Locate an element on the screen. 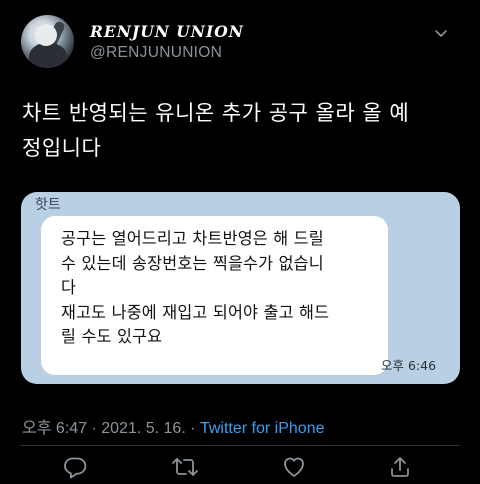 The height and width of the screenshot is (484, 480). action-bar is located at coordinates (240, 467).